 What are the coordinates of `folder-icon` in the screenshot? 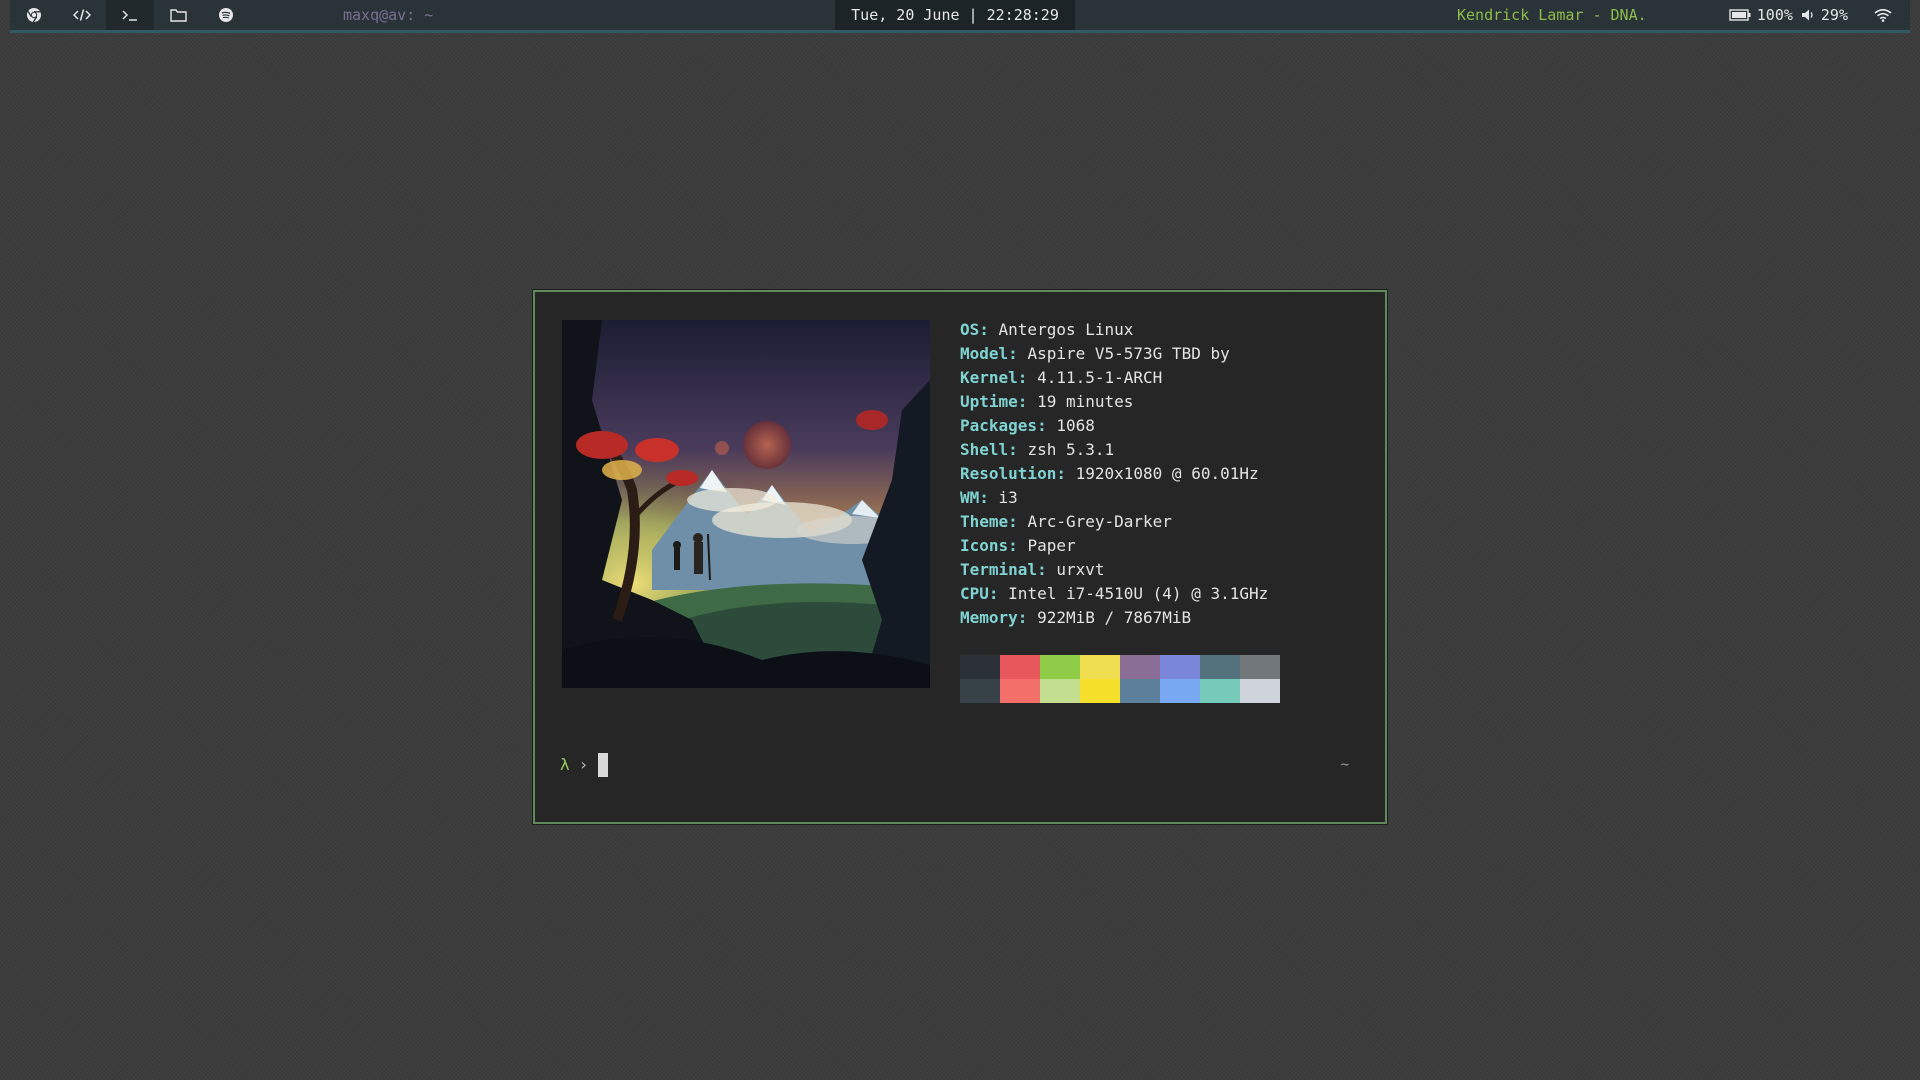 It's located at (178, 15).